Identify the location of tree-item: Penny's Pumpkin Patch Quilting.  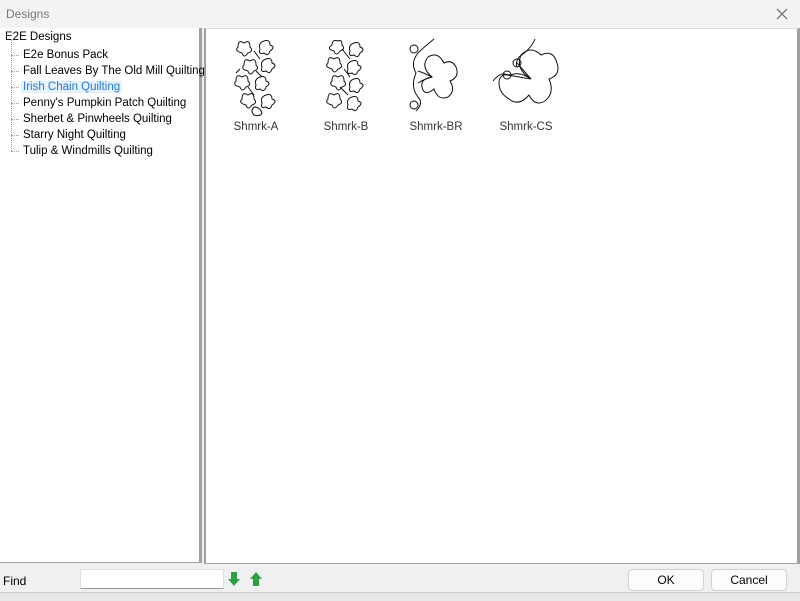
(109, 99).